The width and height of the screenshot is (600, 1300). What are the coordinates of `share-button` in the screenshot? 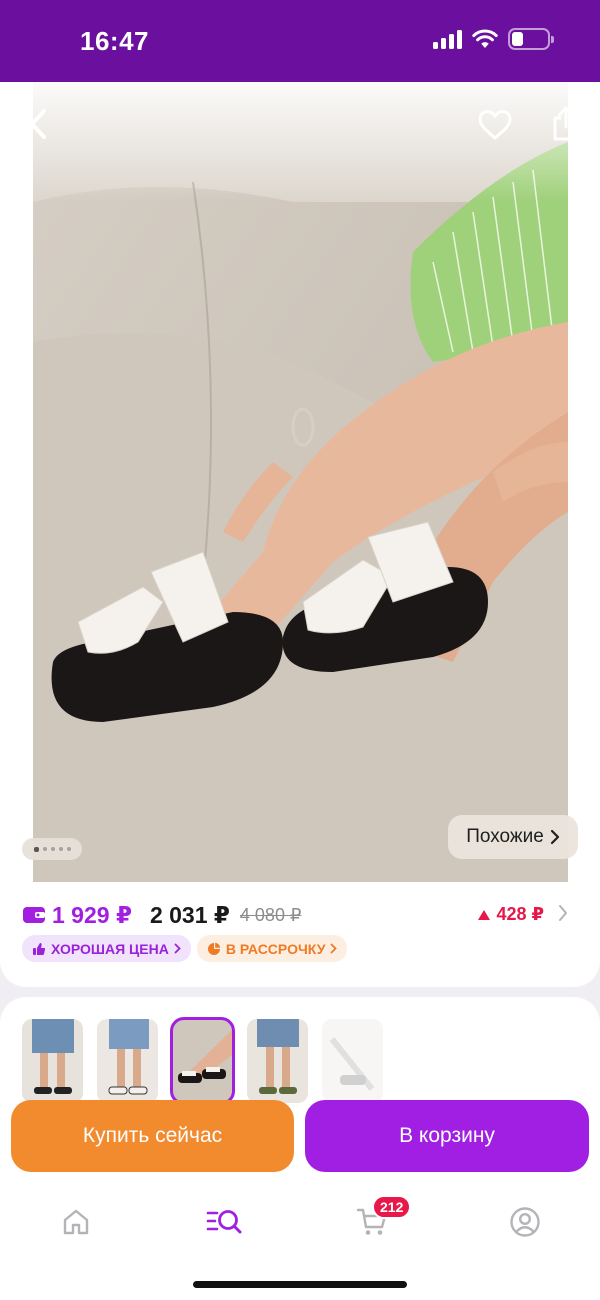 It's located at (566, 124).